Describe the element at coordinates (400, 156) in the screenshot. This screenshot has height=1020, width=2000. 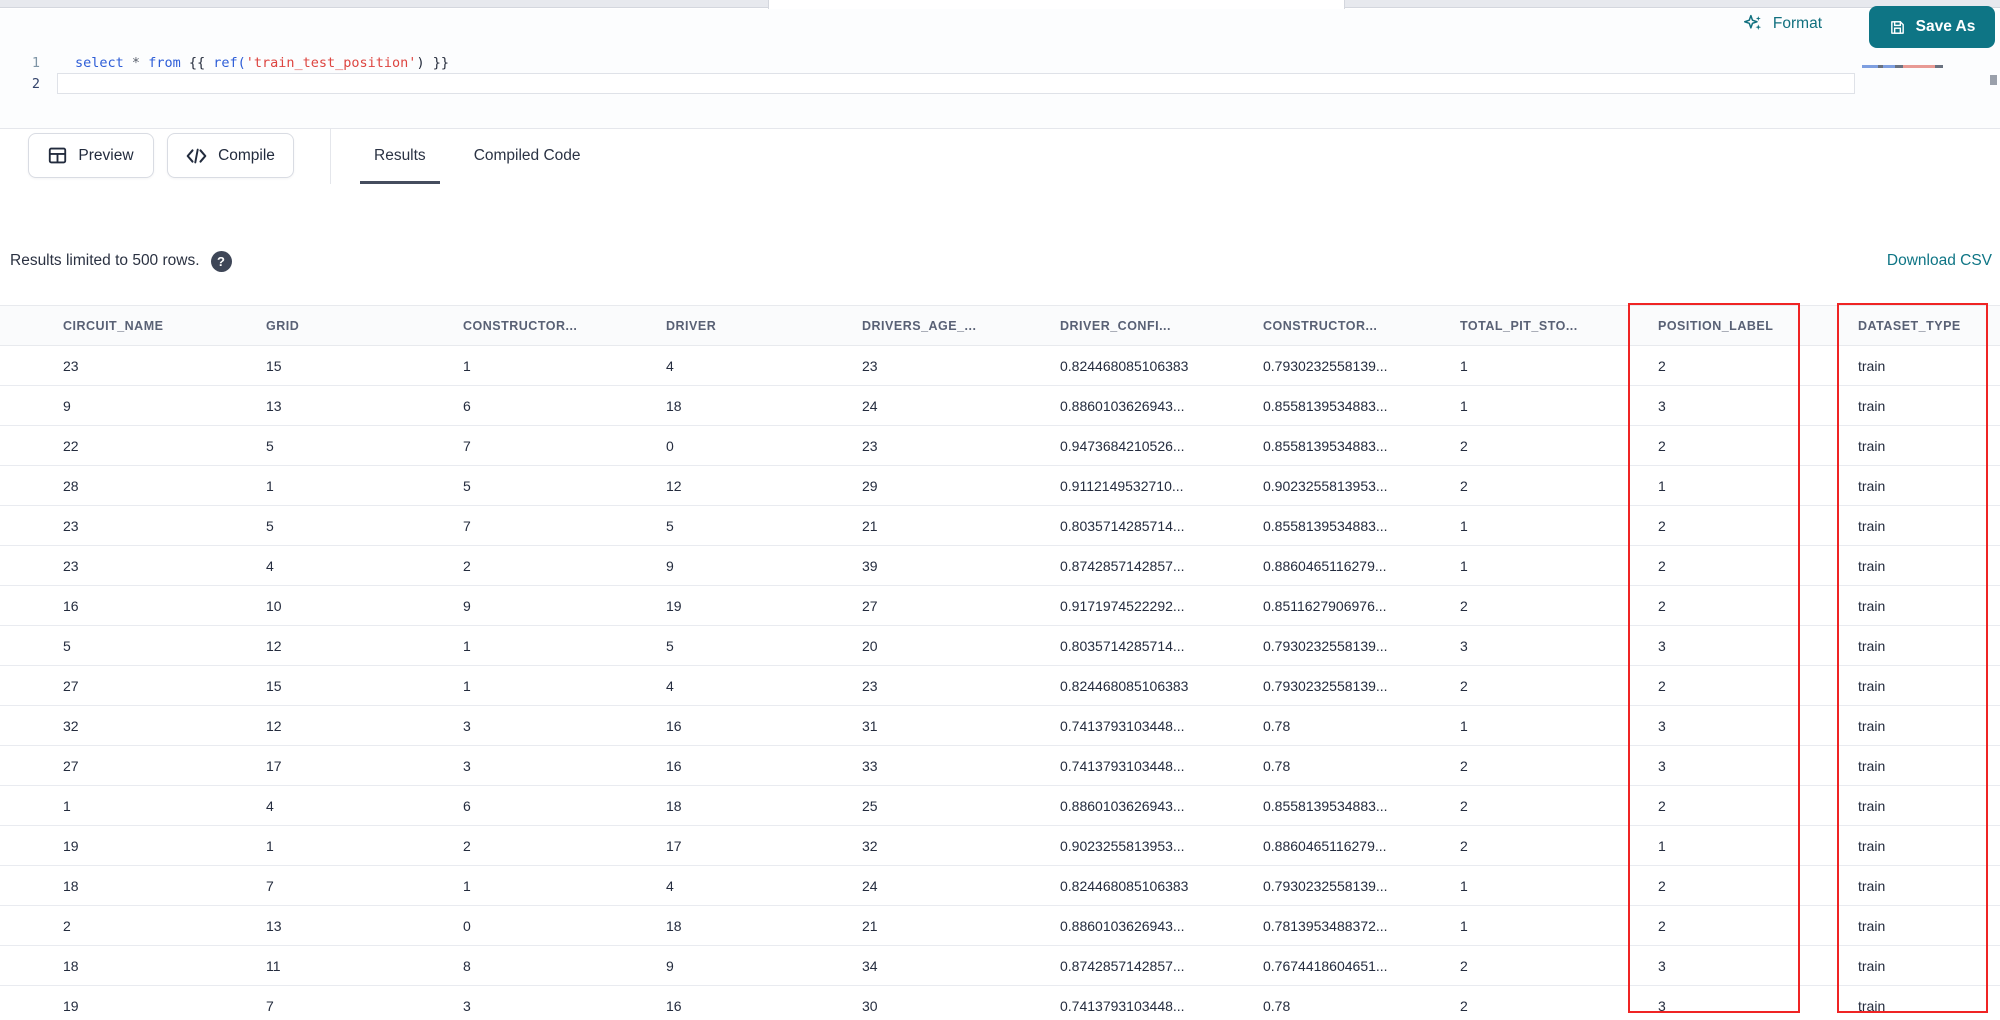
I see `tab-results: Results` at that location.